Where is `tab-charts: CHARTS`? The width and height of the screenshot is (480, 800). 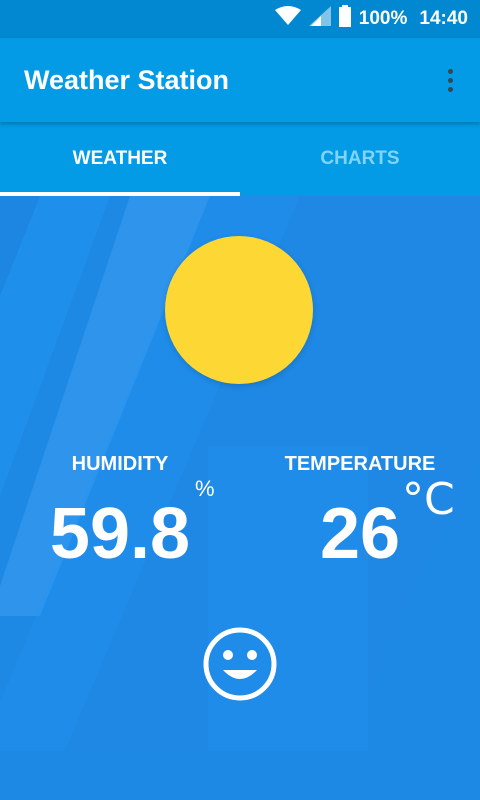
tab-charts: CHARTS is located at coordinates (360, 159).